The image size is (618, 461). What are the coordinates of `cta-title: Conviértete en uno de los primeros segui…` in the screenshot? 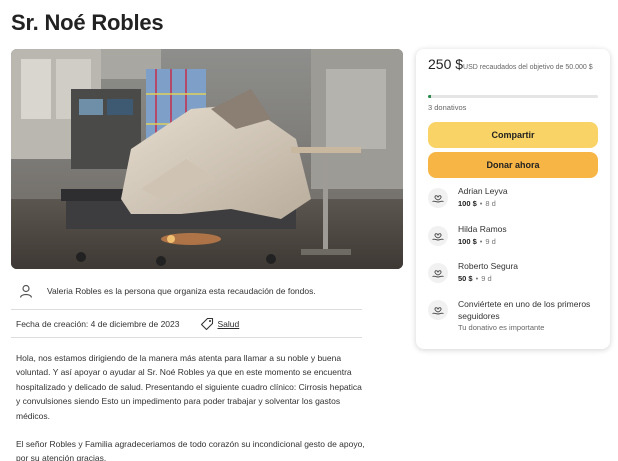 It's located at (524, 310).